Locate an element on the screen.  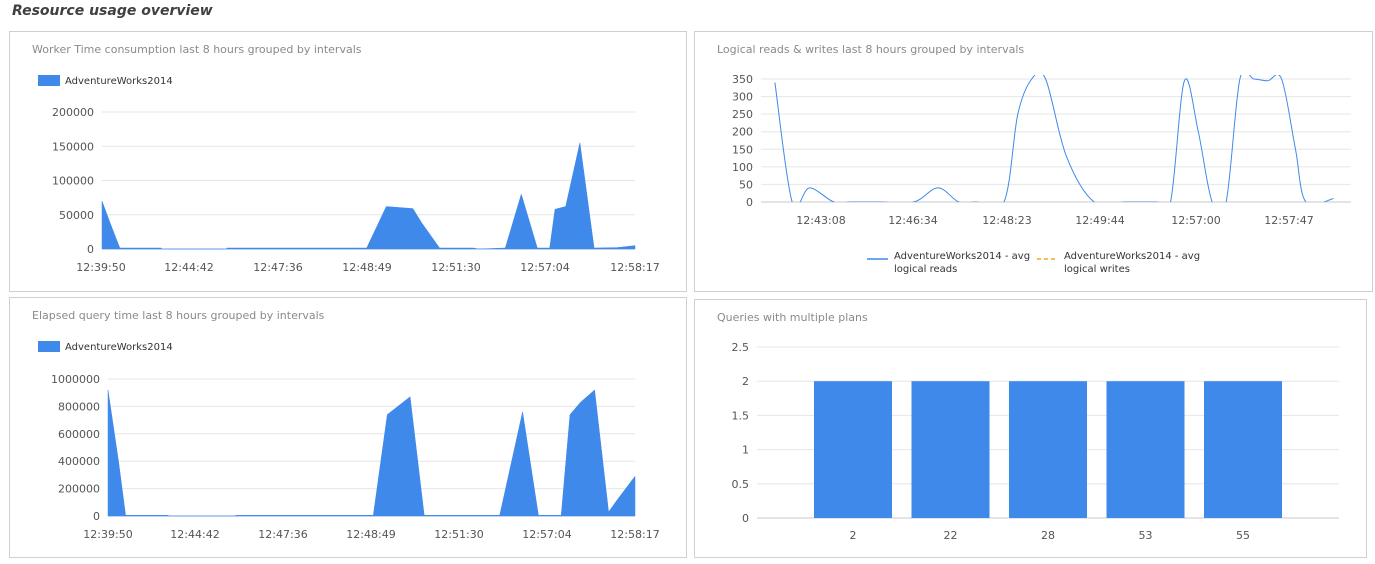
reads-y-tick-label: 150 is located at coordinates (742, 149).